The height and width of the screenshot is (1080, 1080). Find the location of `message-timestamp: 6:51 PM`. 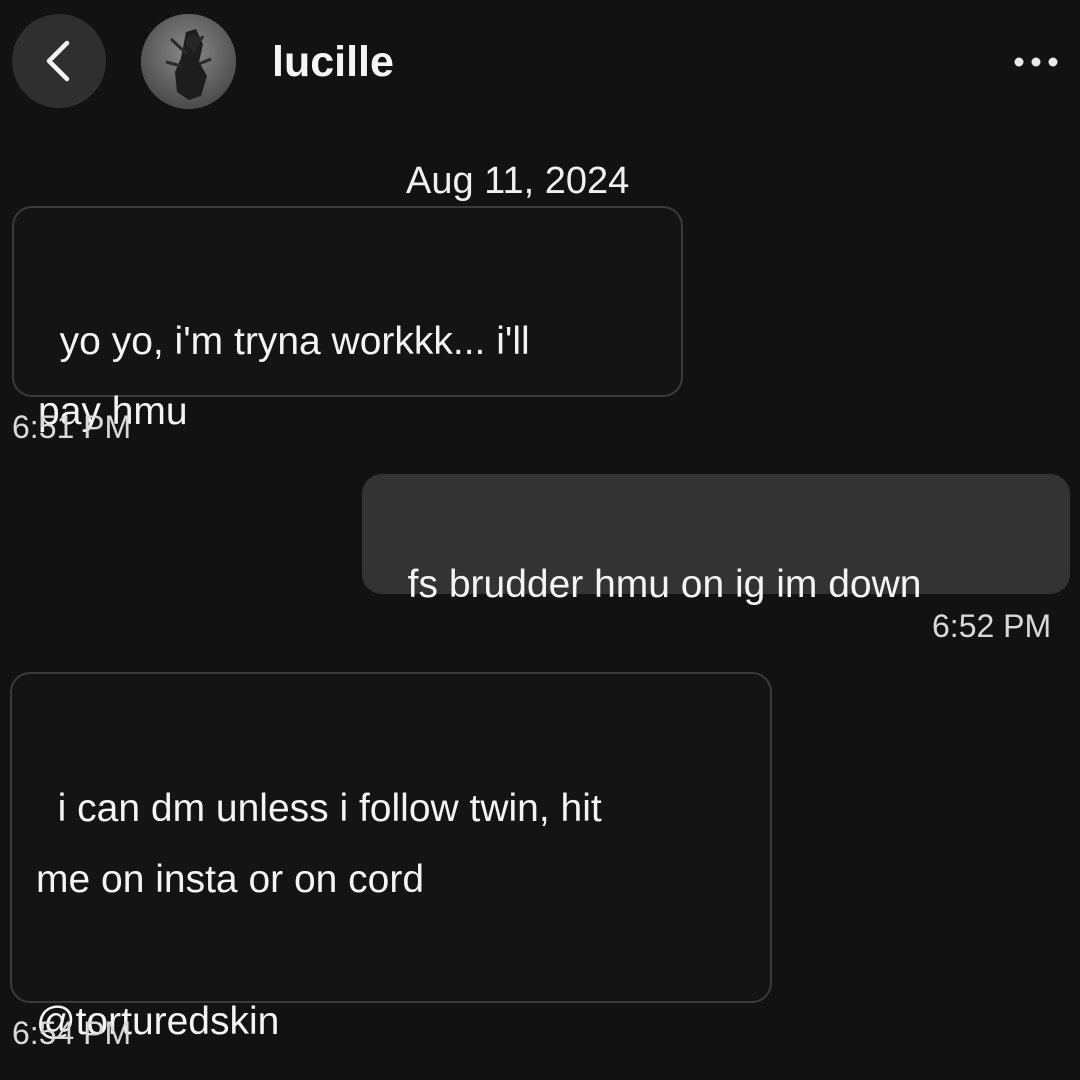

message-timestamp: 6:51 PM is located at coordinates (72, 427).